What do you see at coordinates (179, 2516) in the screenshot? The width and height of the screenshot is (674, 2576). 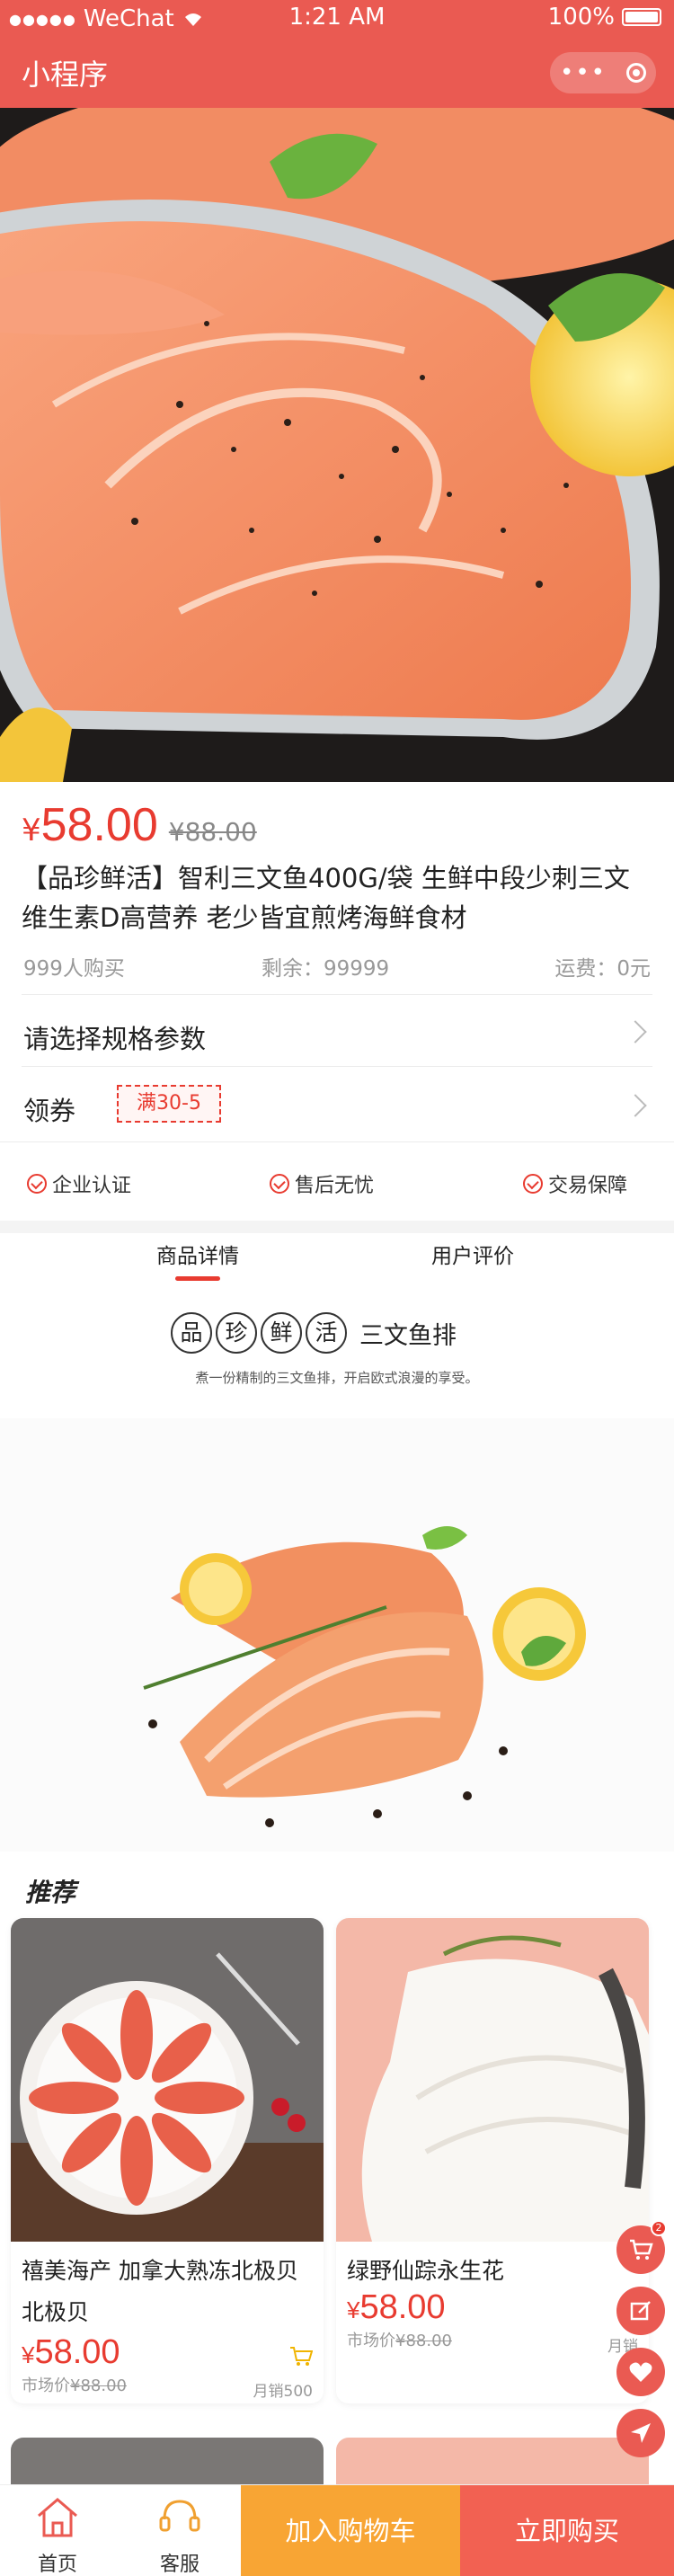 I see `headset-icon` at bounding box center [179, 2516].